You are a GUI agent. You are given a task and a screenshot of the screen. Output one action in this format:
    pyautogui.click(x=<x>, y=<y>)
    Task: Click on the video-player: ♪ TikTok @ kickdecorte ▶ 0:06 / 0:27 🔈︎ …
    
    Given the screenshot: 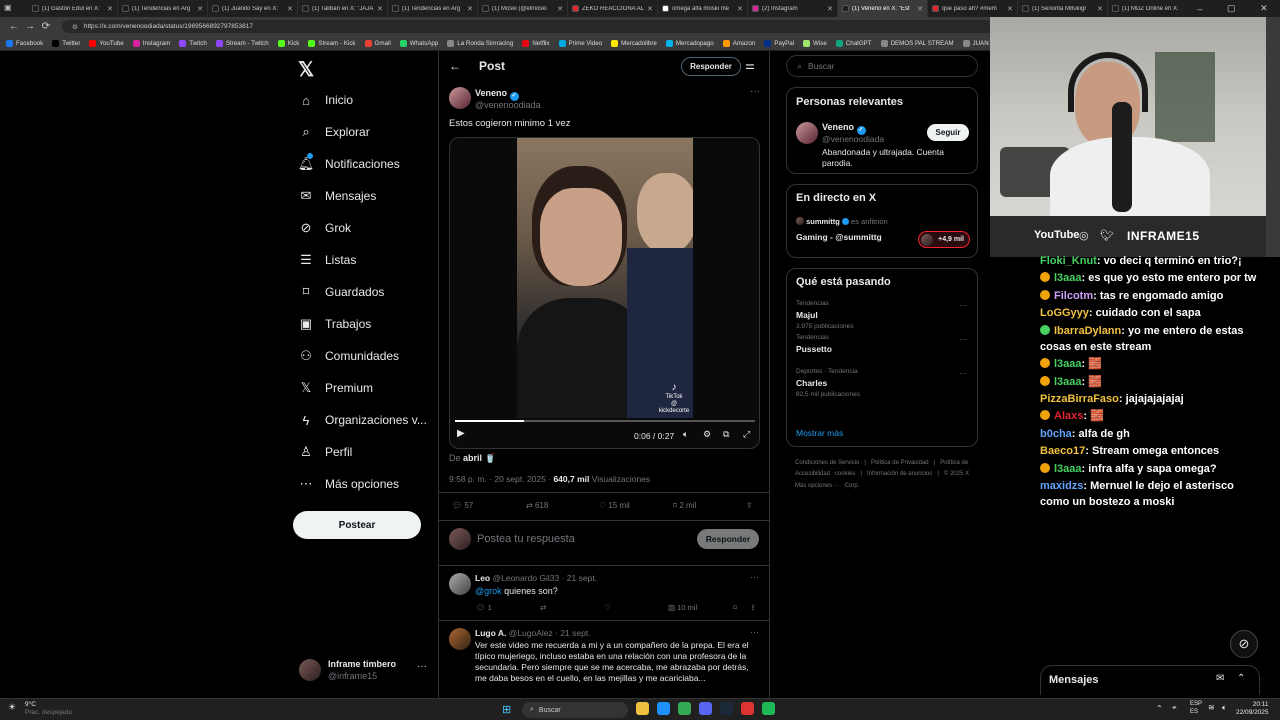 What is the action you would take?
    pyautogui.click(x=604, y=293)
    